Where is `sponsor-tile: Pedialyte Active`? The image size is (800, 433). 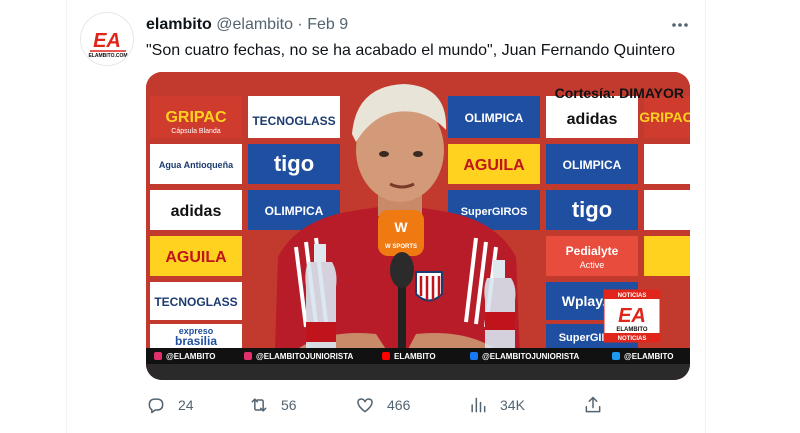
sponsor-tile: Pedialyte Active is located at coordinates (592, 256).